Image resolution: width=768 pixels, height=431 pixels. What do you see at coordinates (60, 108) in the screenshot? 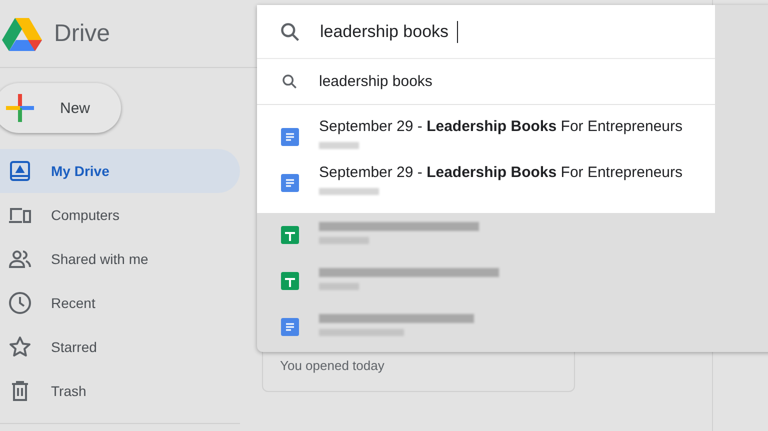
I see `new-button: New` at bounding box center [60, 108].